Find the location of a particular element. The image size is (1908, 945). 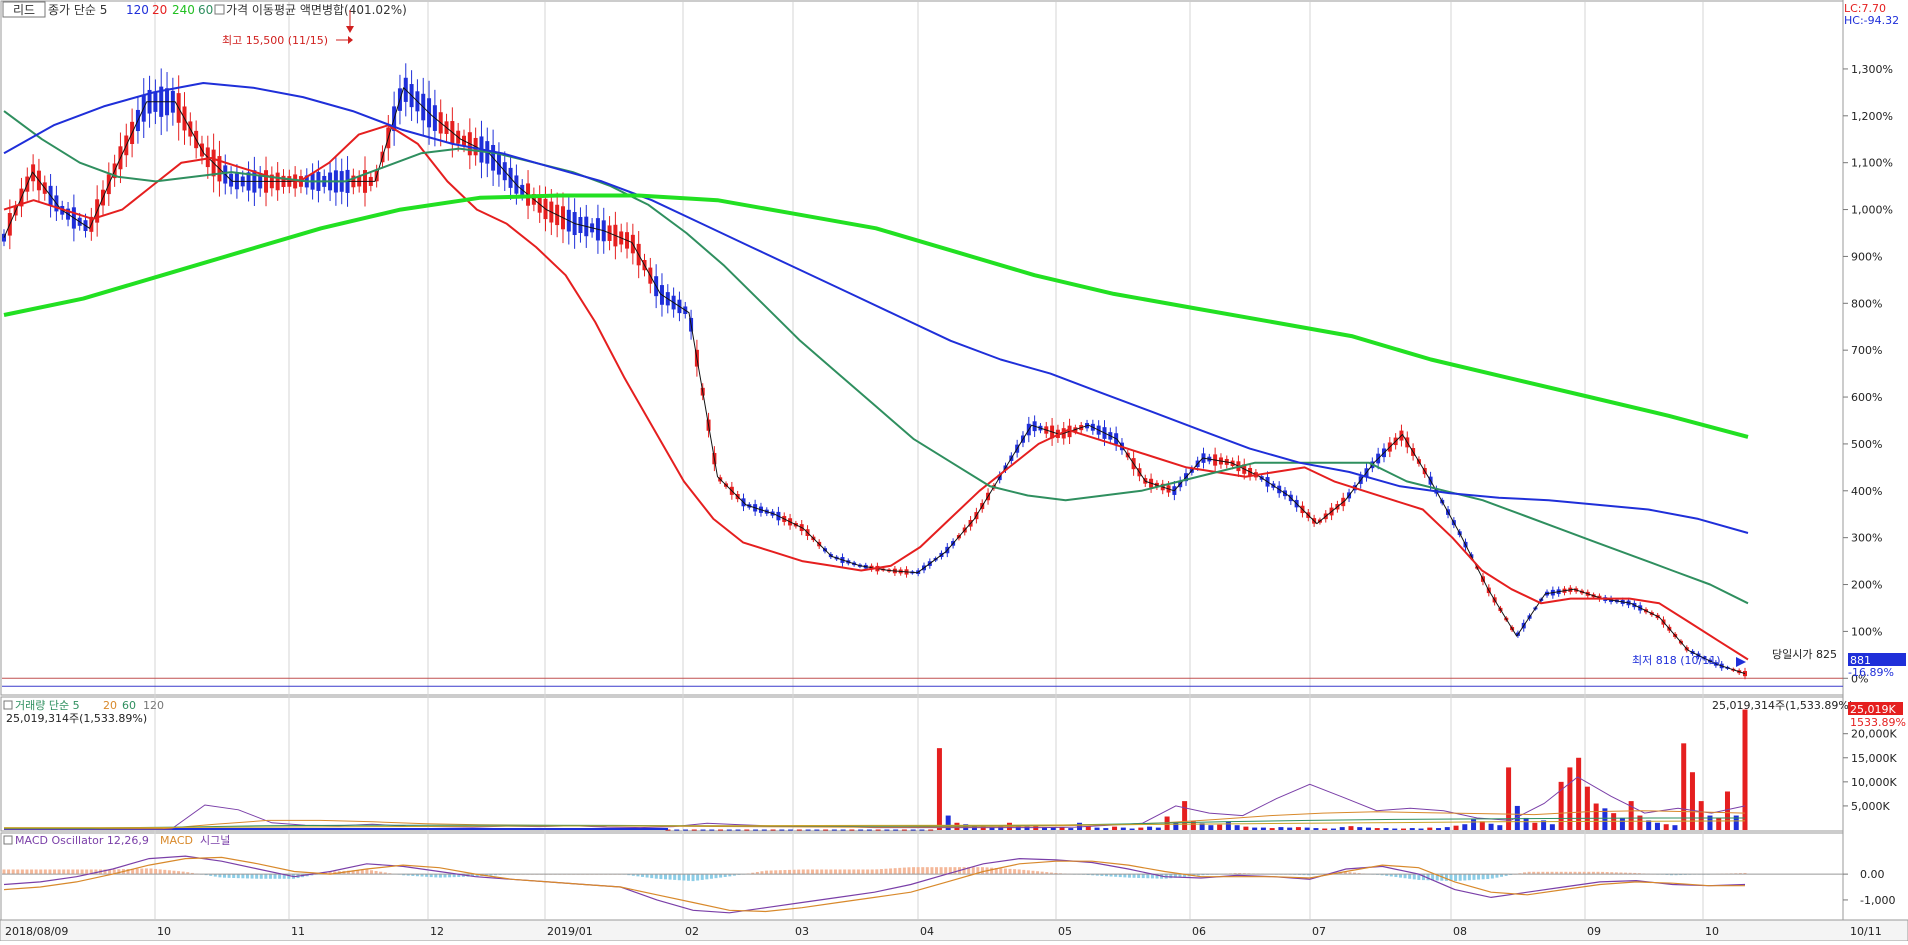

x-tick-label: 2019/01 is located at coordinates (570, 931).